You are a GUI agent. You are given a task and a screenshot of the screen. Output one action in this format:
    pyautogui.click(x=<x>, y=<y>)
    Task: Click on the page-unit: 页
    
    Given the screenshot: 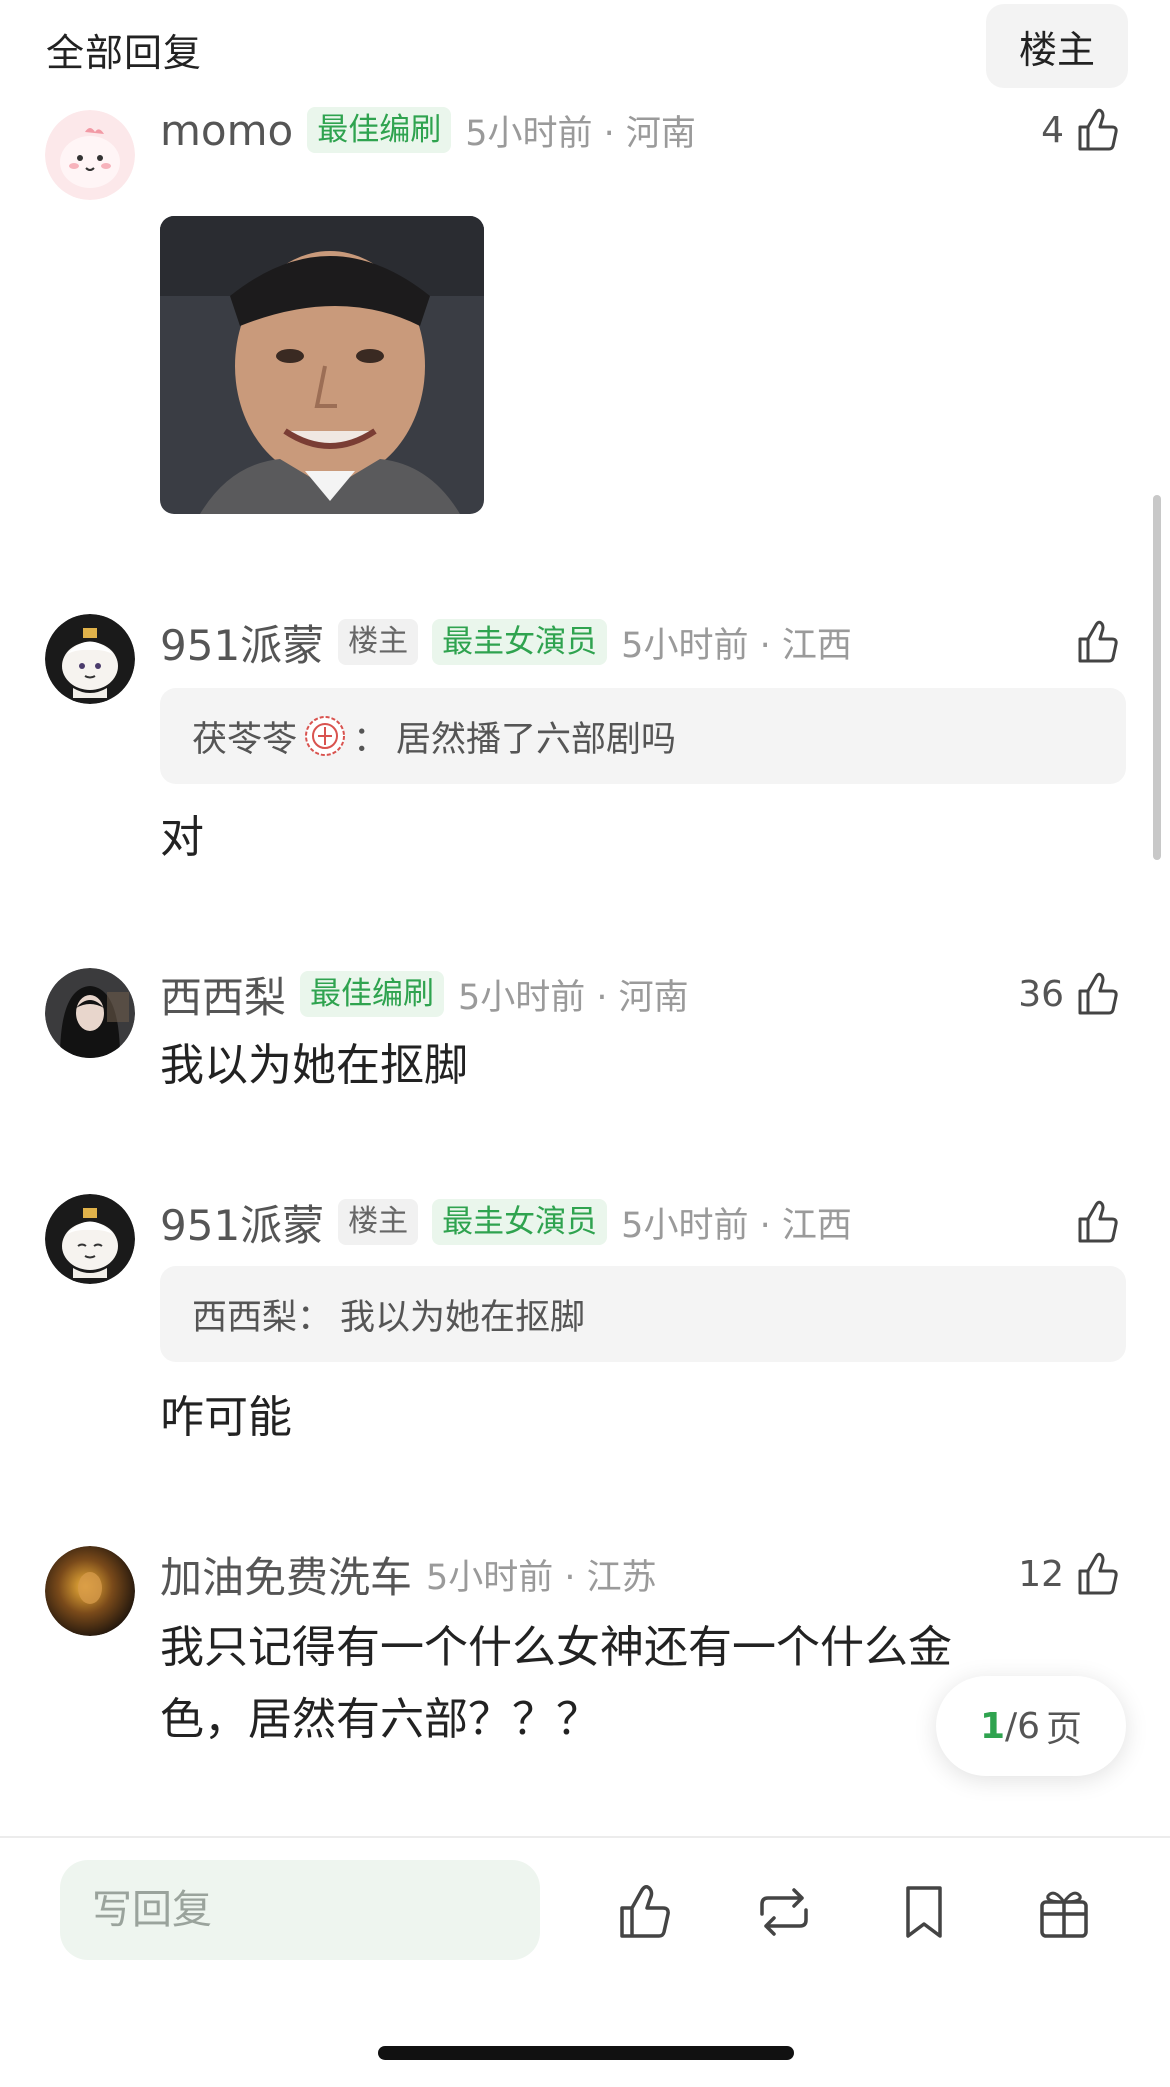 What is the action you would take?
    pyautogui.click(x=1064, y=1729)
    